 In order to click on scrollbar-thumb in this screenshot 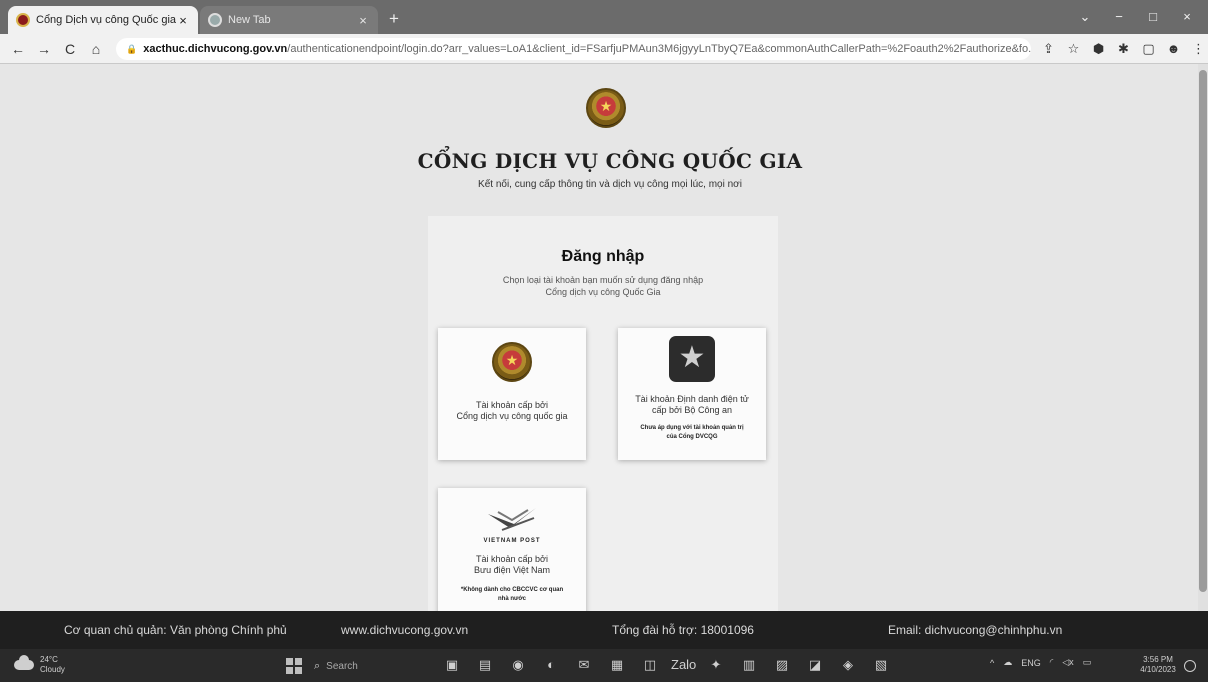, I will do `click(1203, 331)`.